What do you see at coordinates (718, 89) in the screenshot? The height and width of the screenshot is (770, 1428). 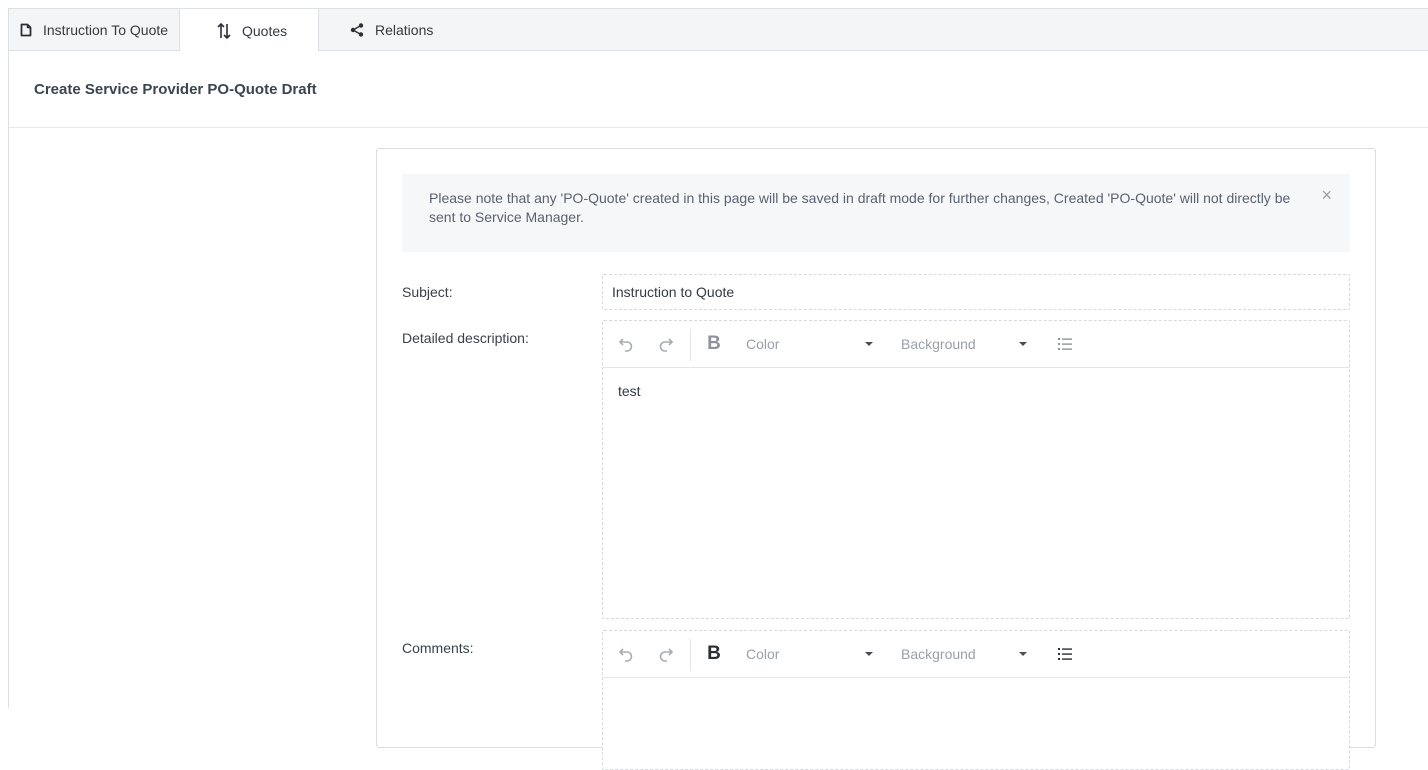 I see `page-header: Create Service Provider PO-Quote Draft` at bounding box center [718, 89].